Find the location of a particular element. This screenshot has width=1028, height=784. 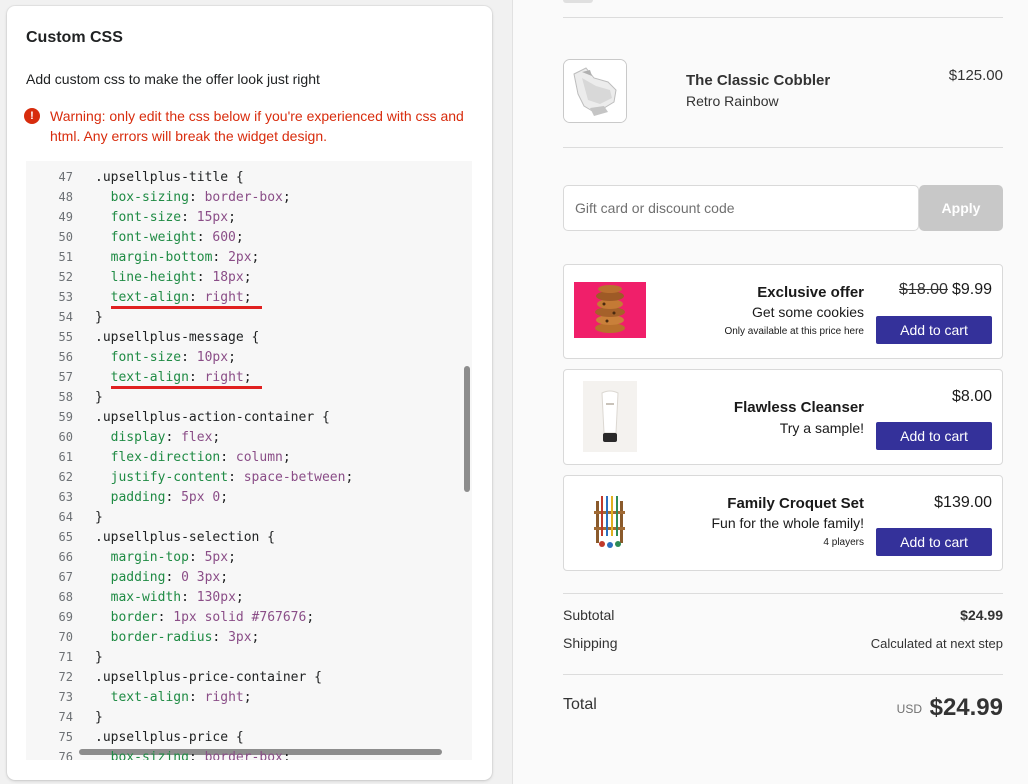

card-title: Custom CSS is located at coordinates (74, 37).